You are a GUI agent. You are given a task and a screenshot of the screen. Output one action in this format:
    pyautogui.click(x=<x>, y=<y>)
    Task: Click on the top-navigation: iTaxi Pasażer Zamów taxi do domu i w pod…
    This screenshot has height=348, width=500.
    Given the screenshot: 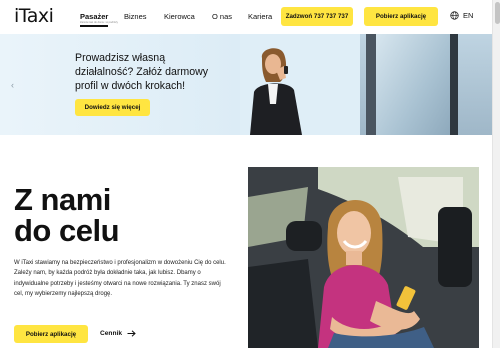 What is the action you would take?
    pyautogui.click(x=246, y=17)
    